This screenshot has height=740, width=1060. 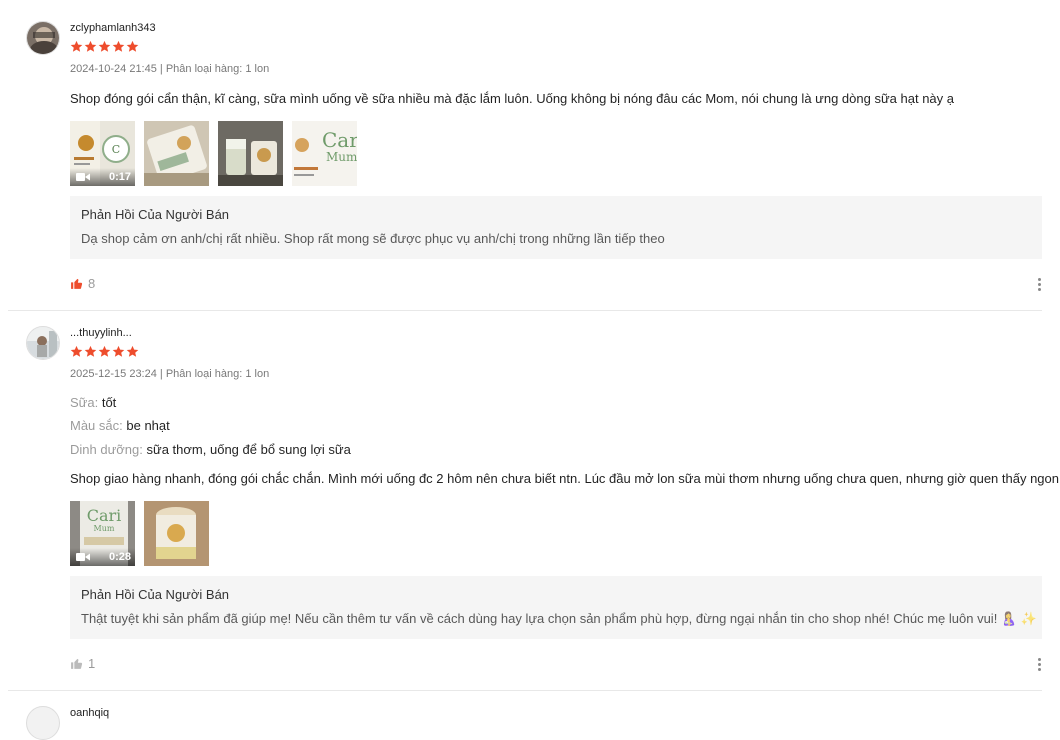 I want to click on like-button: 8, so click(x=82, y=283).